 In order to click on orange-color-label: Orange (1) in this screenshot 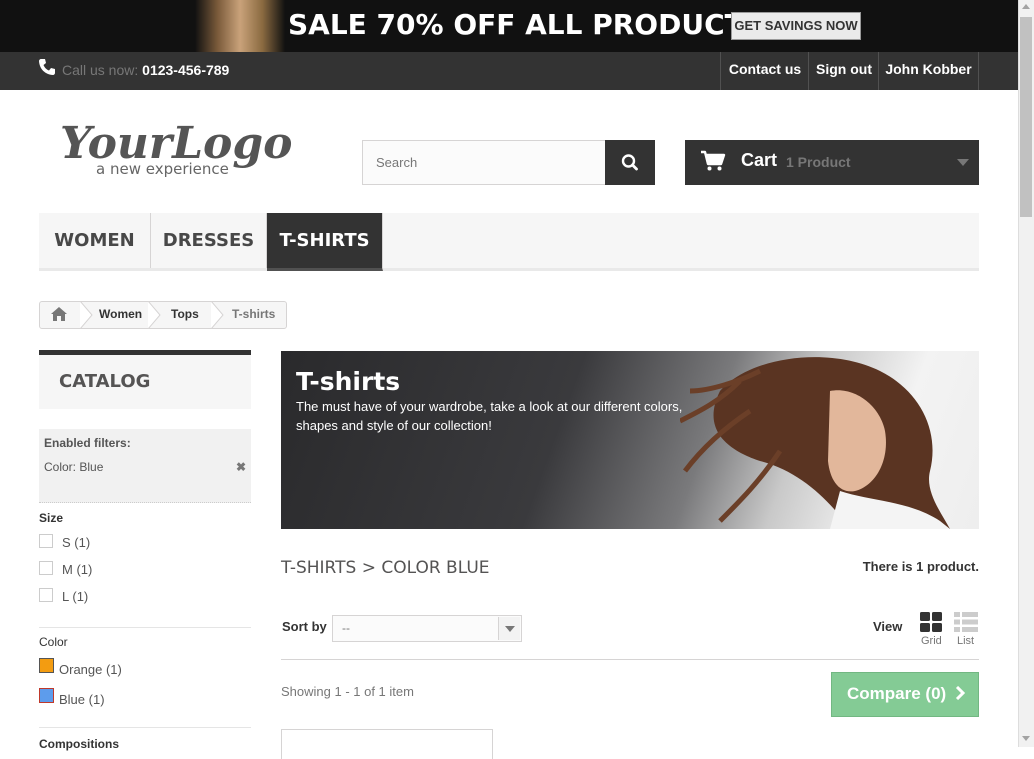, I will do `click(90, 669)`.